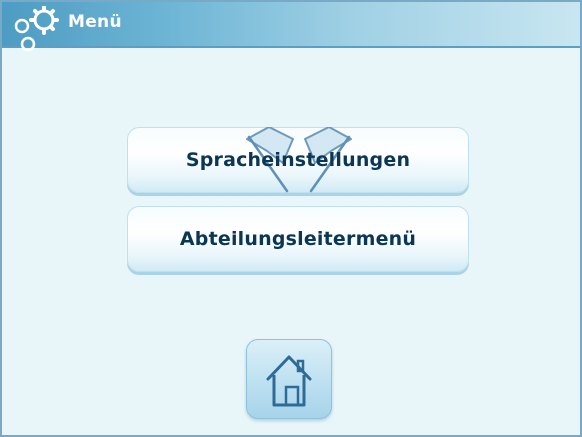 This screenshot has width=582, height=437. What do you see at coordinates (291, 27) in the screenshot?
I see `title-bar: Menü` at bounding box center [291, 27].